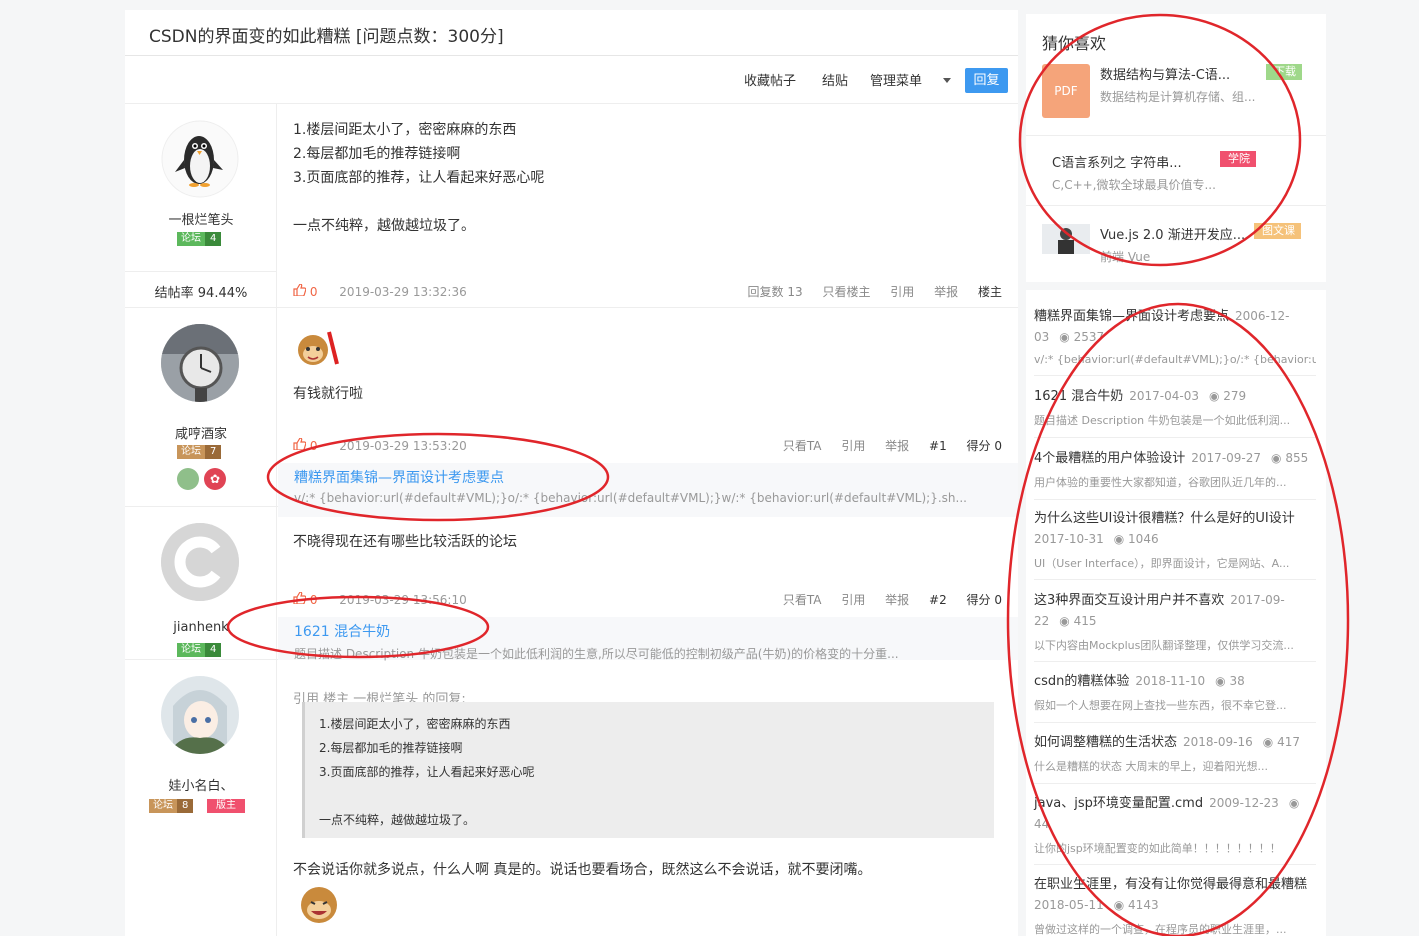 This screenshot has height=936, width=1419. I want to click on penguin-avatar-image, so click(200, 159).